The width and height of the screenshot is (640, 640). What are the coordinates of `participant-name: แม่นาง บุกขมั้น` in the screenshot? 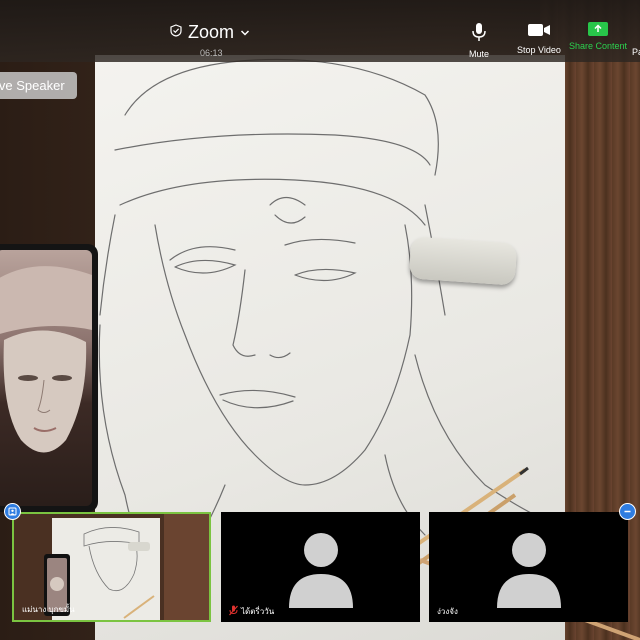 It's located at (48, 609).